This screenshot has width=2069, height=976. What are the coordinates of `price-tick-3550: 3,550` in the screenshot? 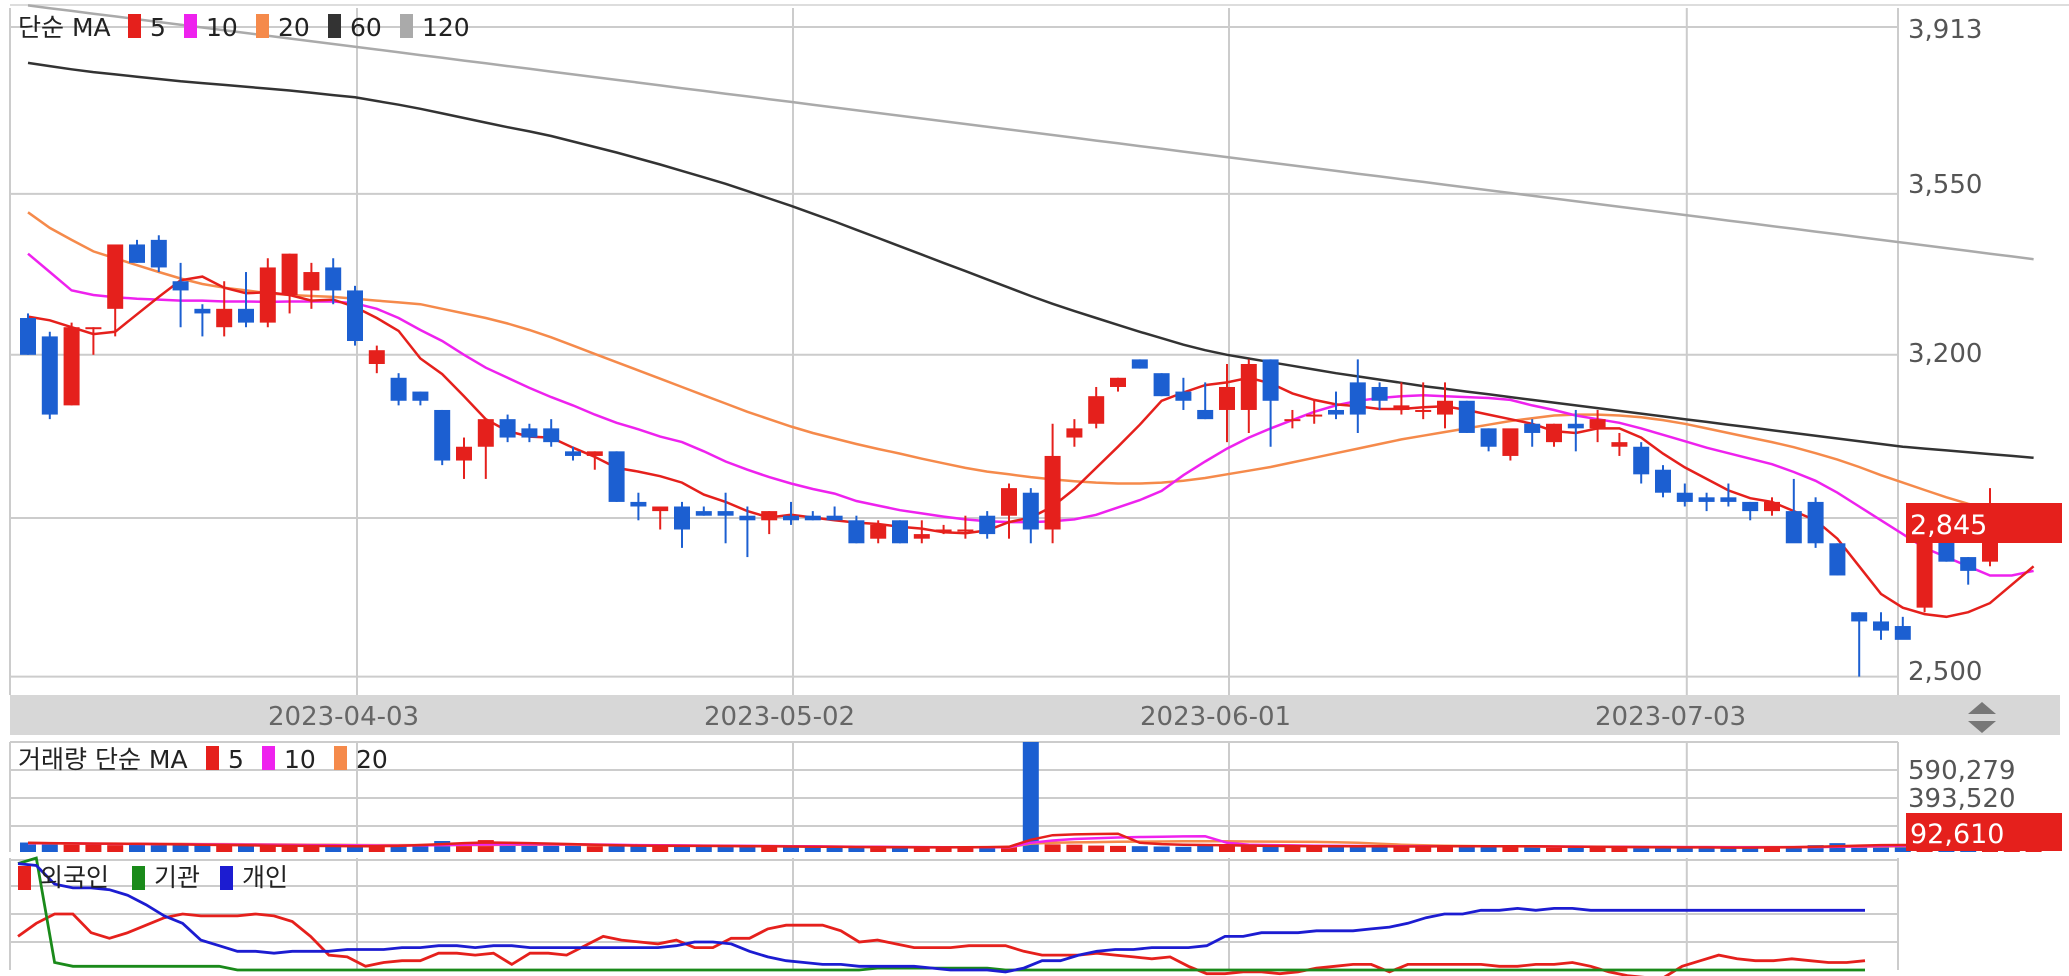 It's located at (1945, 185).